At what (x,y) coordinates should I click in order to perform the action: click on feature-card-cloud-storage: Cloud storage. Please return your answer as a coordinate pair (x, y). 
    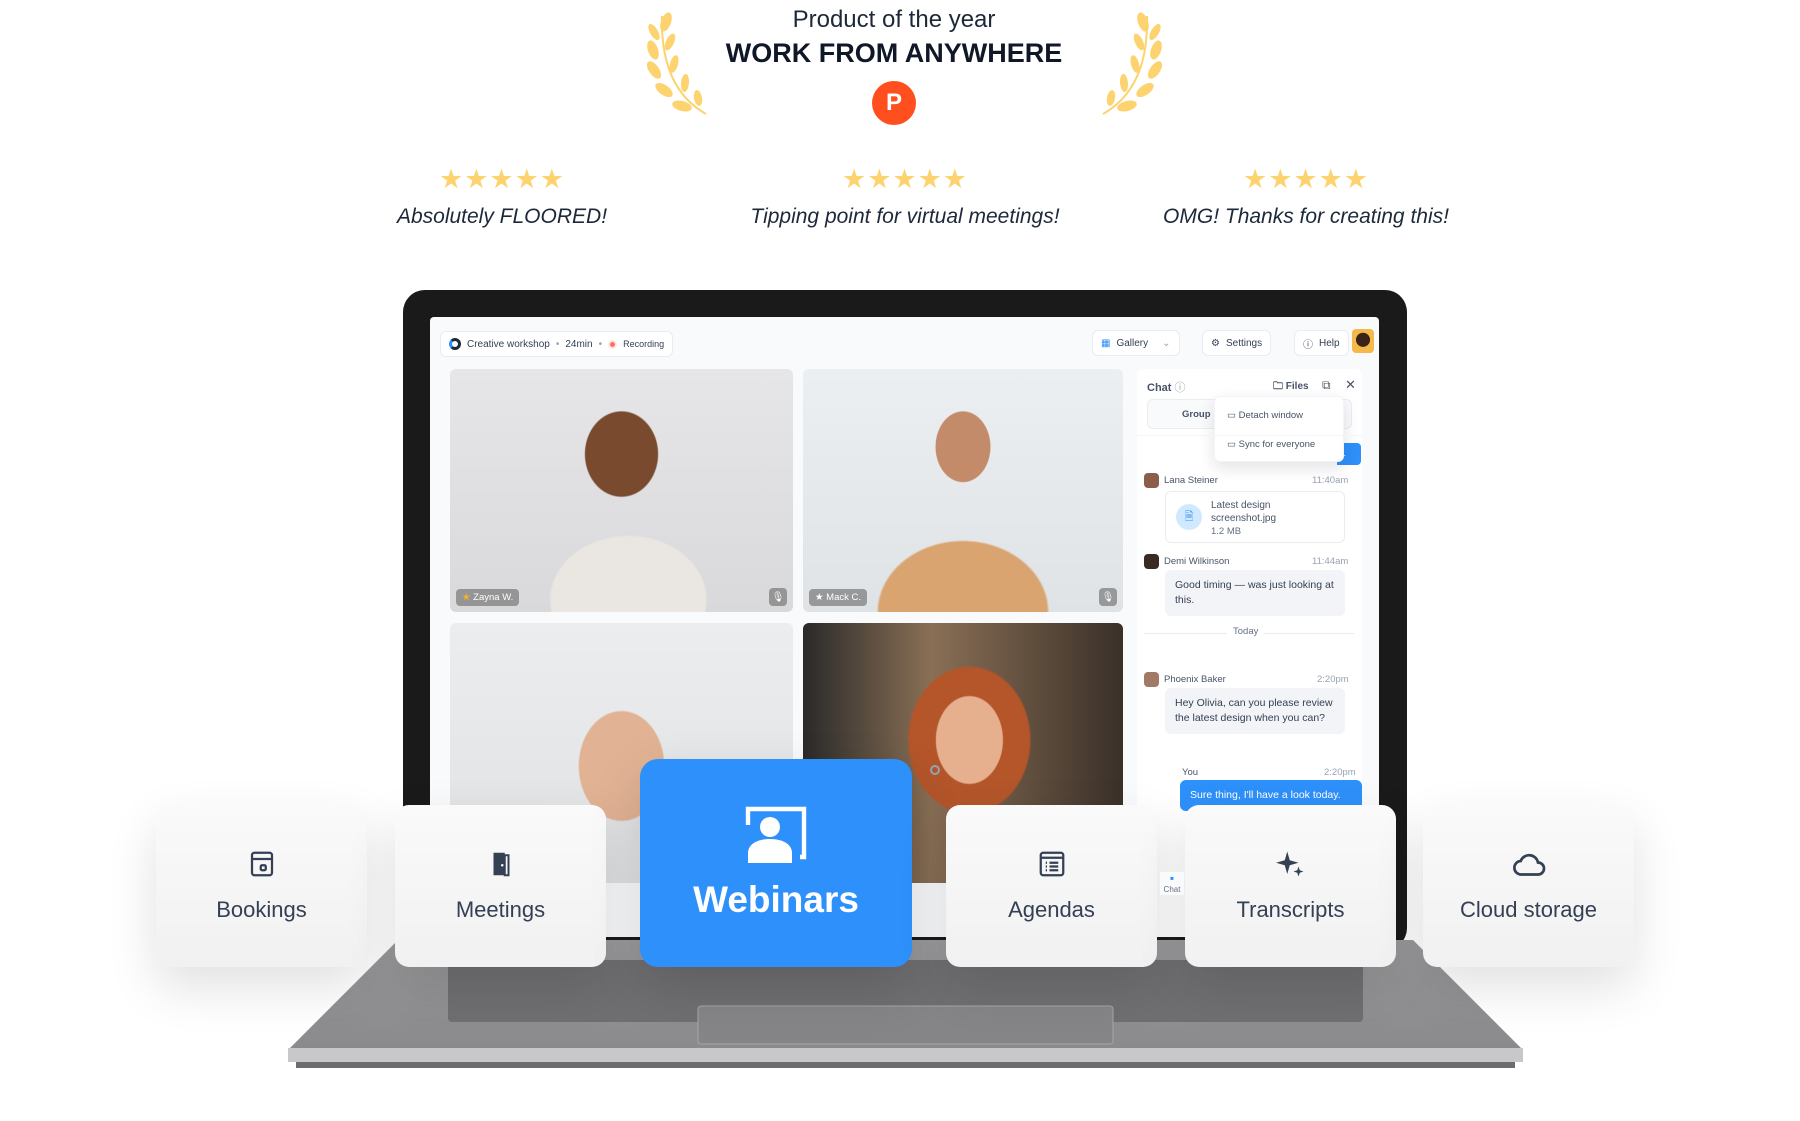
    Looking at the image, I should click on (1528, 886).